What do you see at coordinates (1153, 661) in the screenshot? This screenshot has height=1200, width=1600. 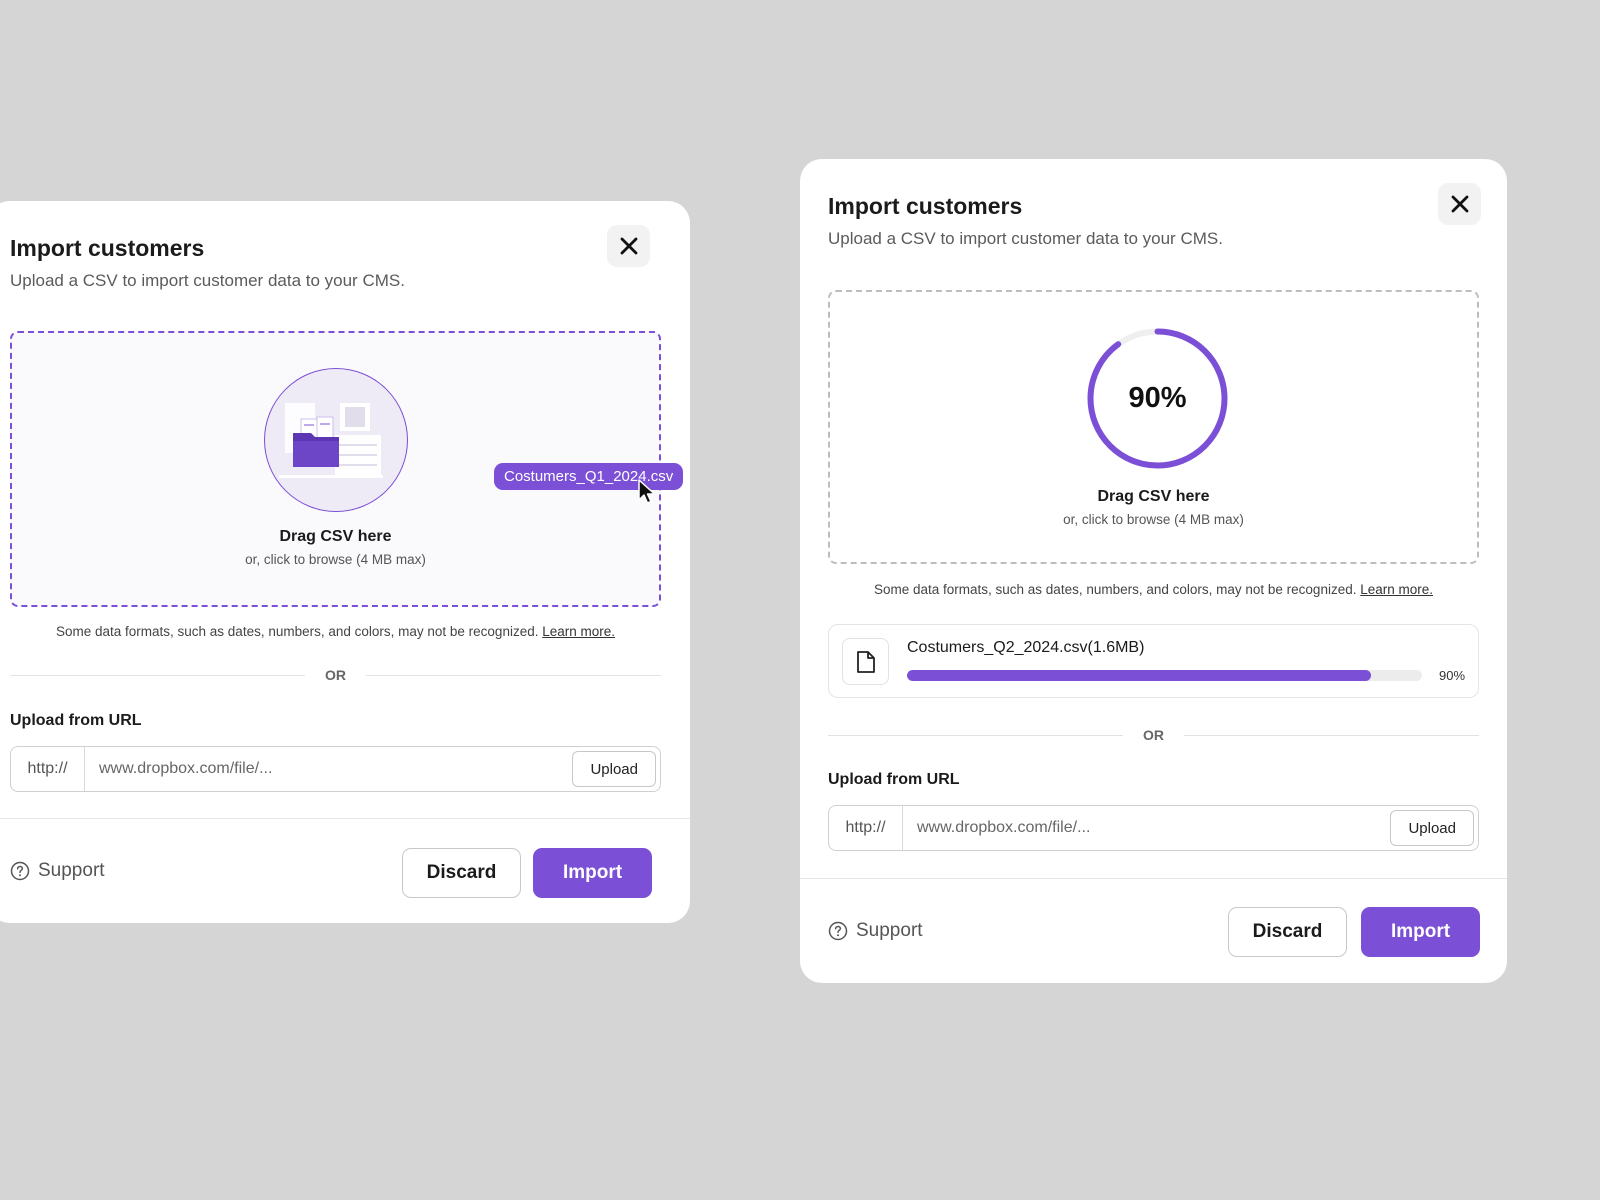 I see `uploading-file-card: Costumers_Q2_2024.csv(1.6MB) 90%` at bounding box center [1153, 661].